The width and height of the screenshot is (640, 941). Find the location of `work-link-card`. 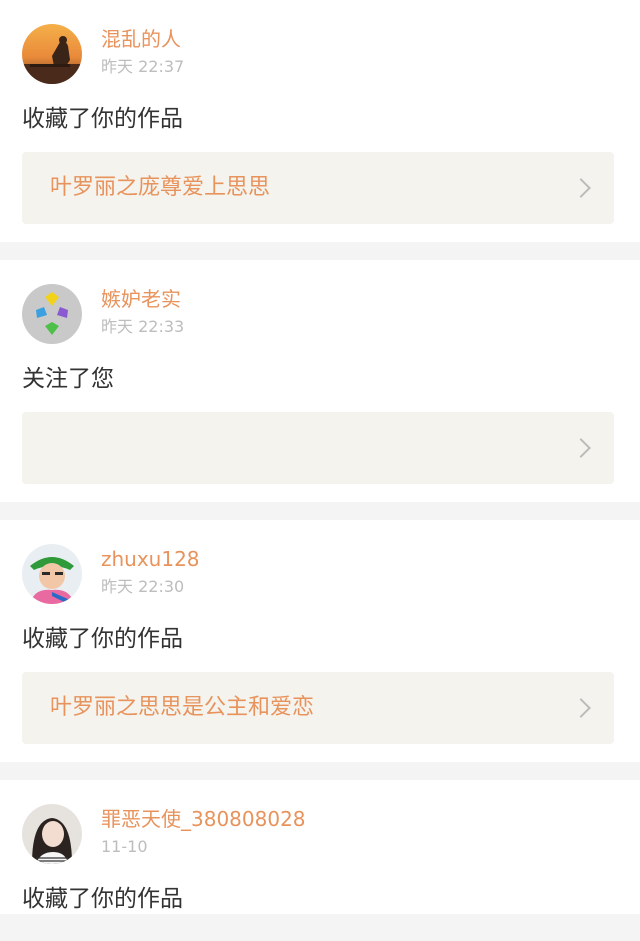

work-link-card is located at coordinates (318, 448).